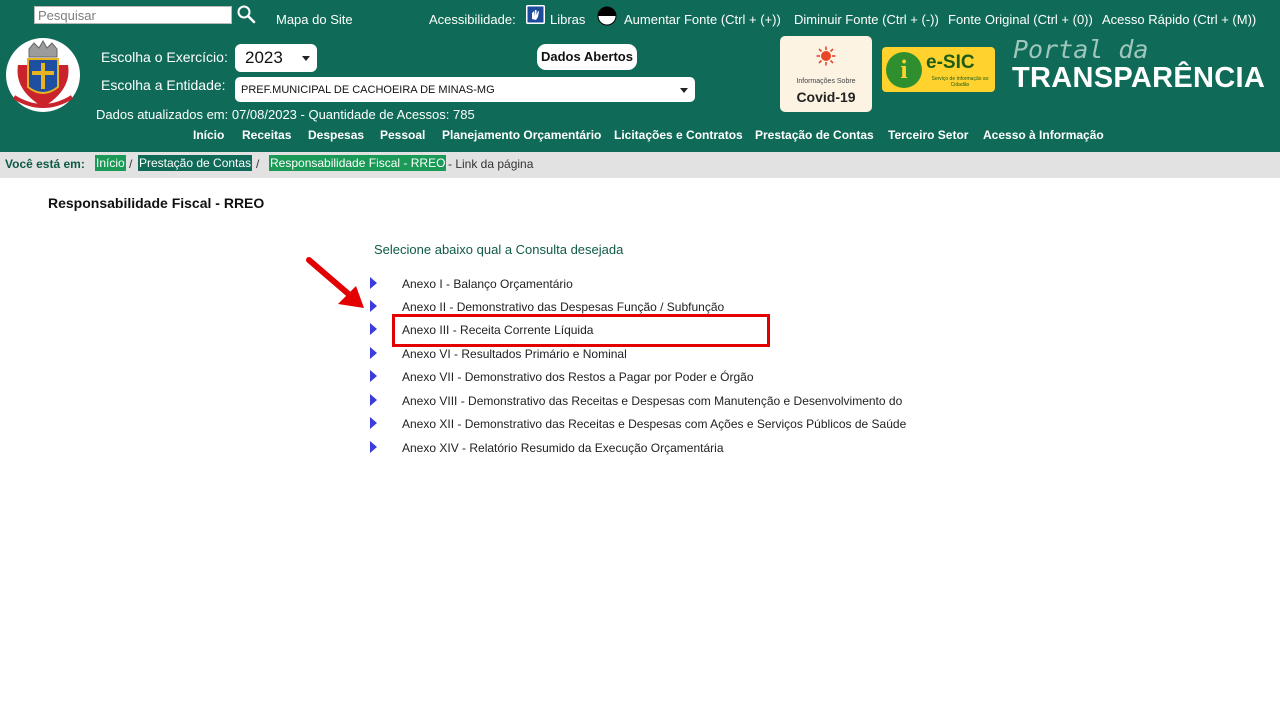 This screenshot has width=1280, height=720. Describe the element at coordinates (195, 163) in the screenshot. I see `breadcrumb-prestacao-contas: Prestação de Contas` at that location.